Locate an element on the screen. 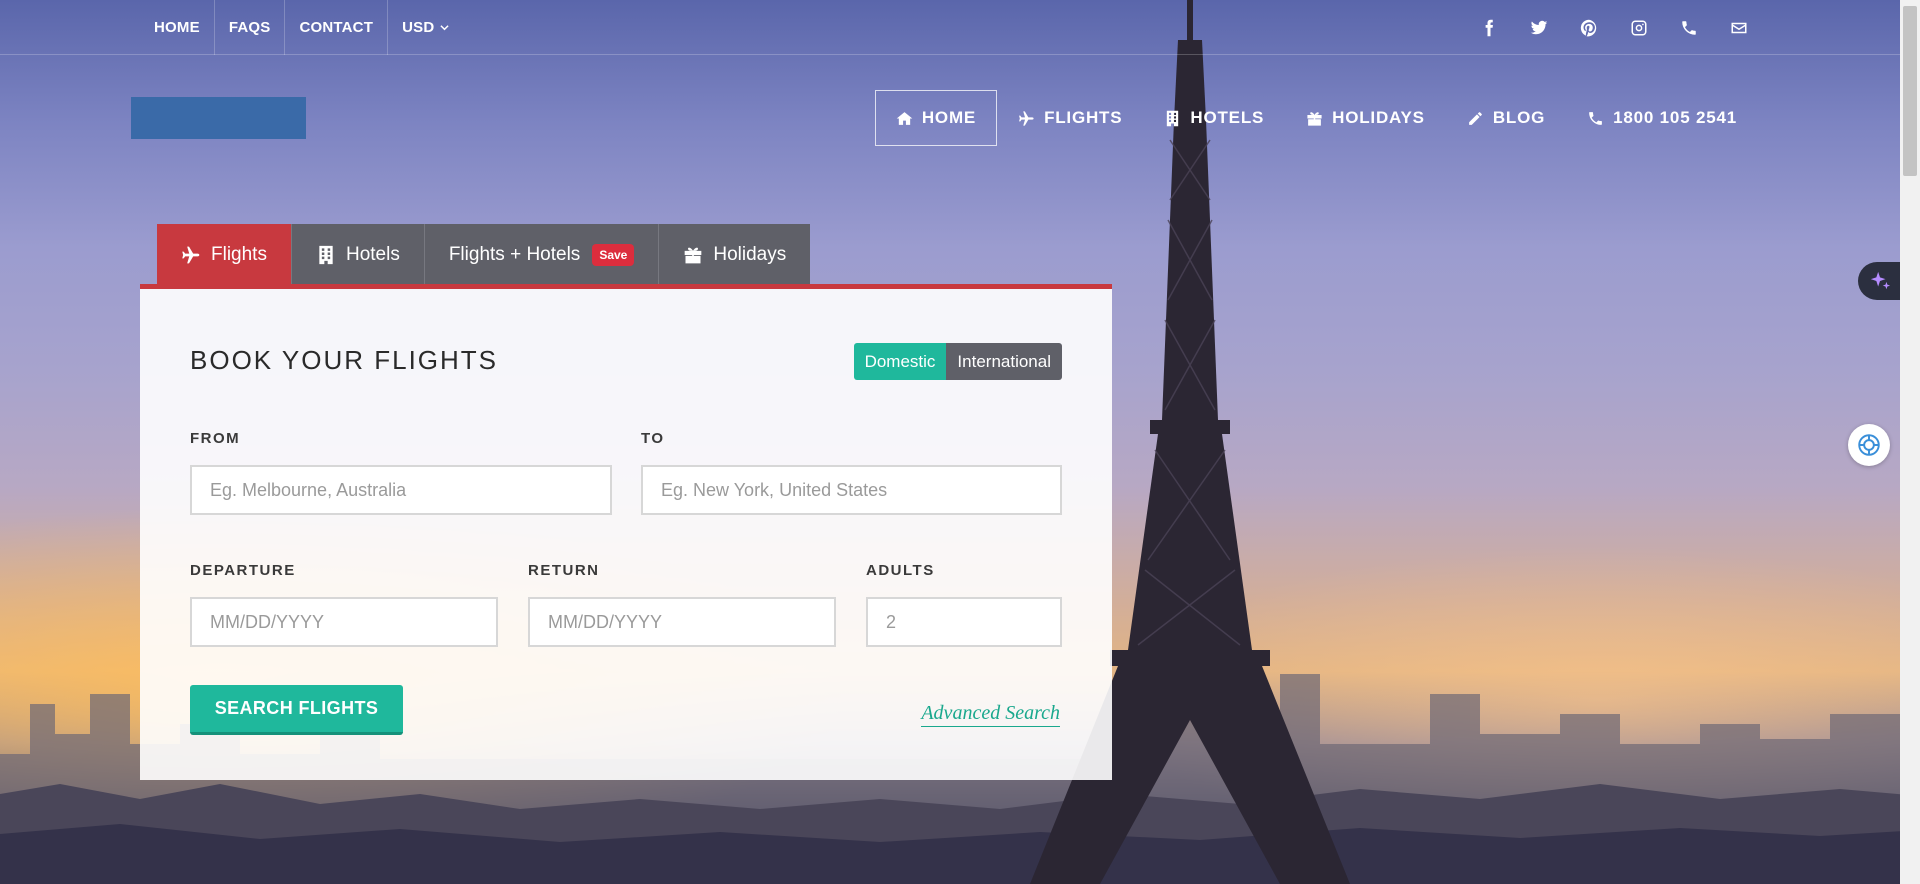 This screenshot has height=884, width=1920. top-link-contact: CONTACT is located at coordinates (337, 27).